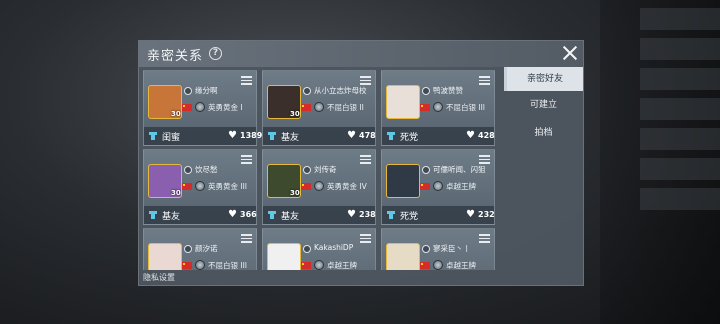  What do you see at coordinates (438, 108) in the screenshot?
I see `friend-card: 鸭波赞赞 不屈白银 III 死党 ♥ 428` at bounding box center [438, 108].